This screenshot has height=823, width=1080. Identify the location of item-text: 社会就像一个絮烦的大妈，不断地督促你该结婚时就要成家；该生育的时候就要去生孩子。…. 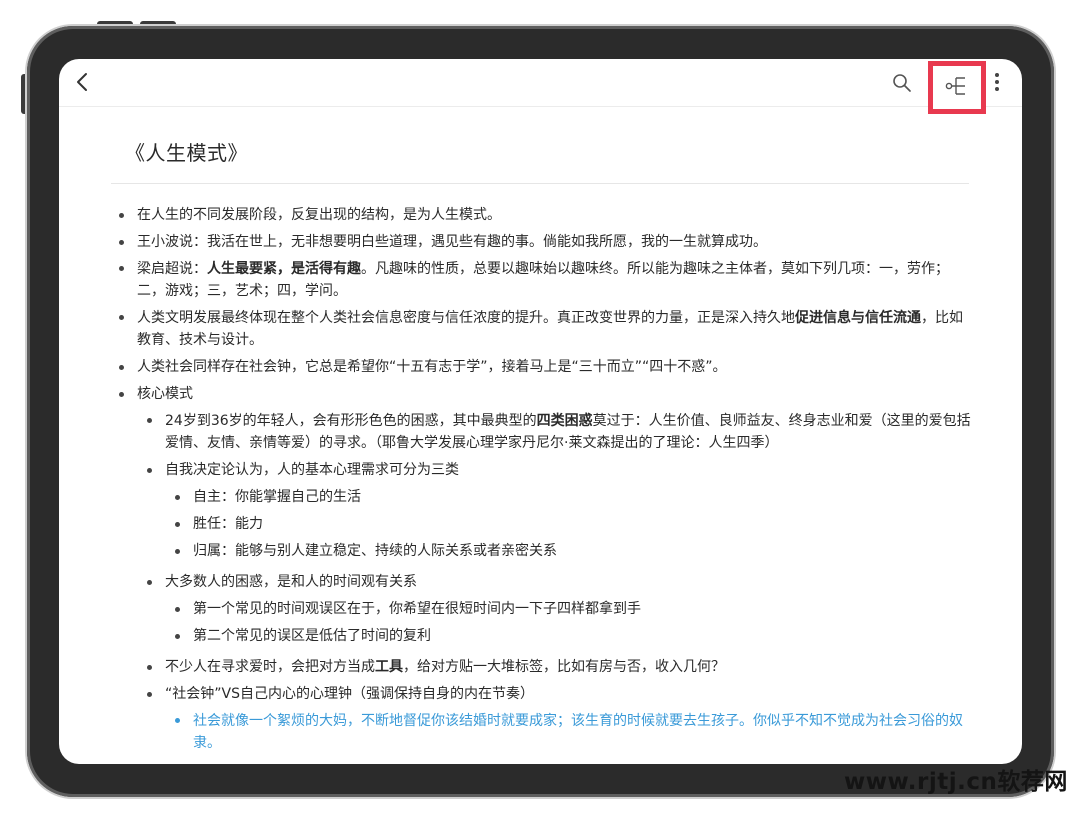
(578, 732).